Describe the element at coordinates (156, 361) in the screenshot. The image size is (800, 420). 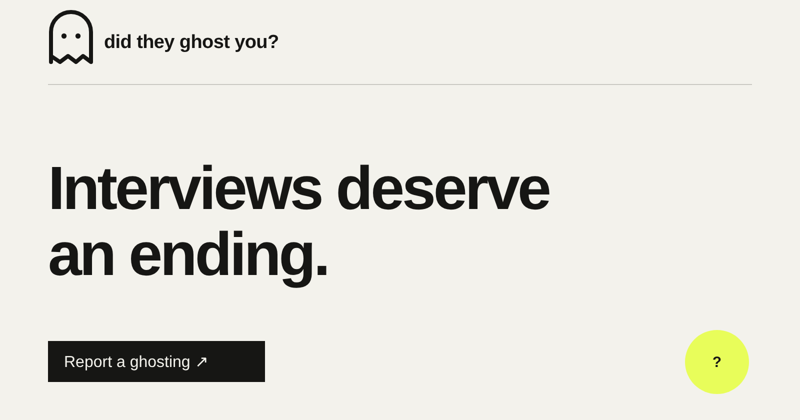
I see `report-button: Report a ghosting ↗` at that location.